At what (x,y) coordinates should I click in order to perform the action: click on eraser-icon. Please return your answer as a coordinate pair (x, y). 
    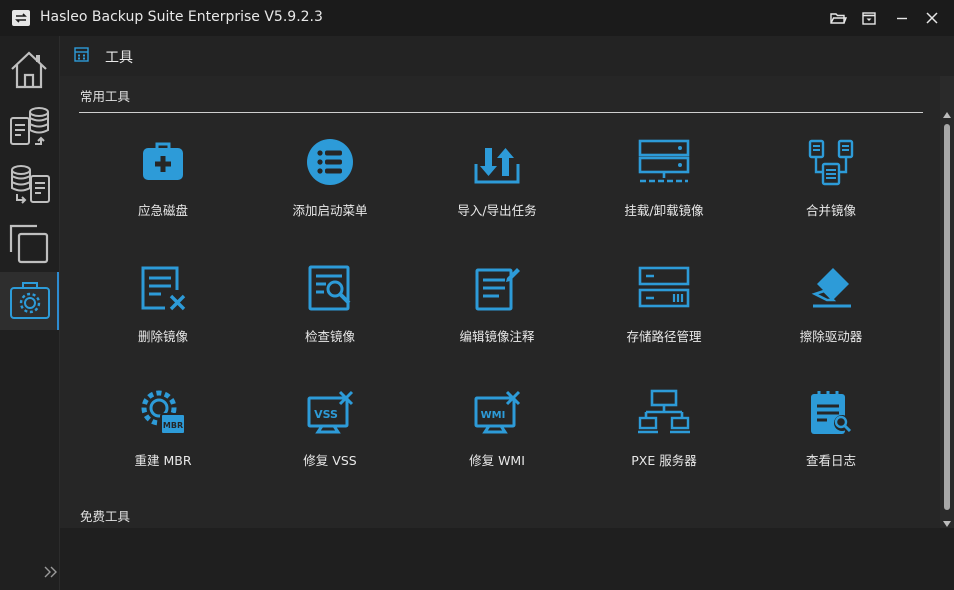
    Looking at the image, I should click on (831, 288).